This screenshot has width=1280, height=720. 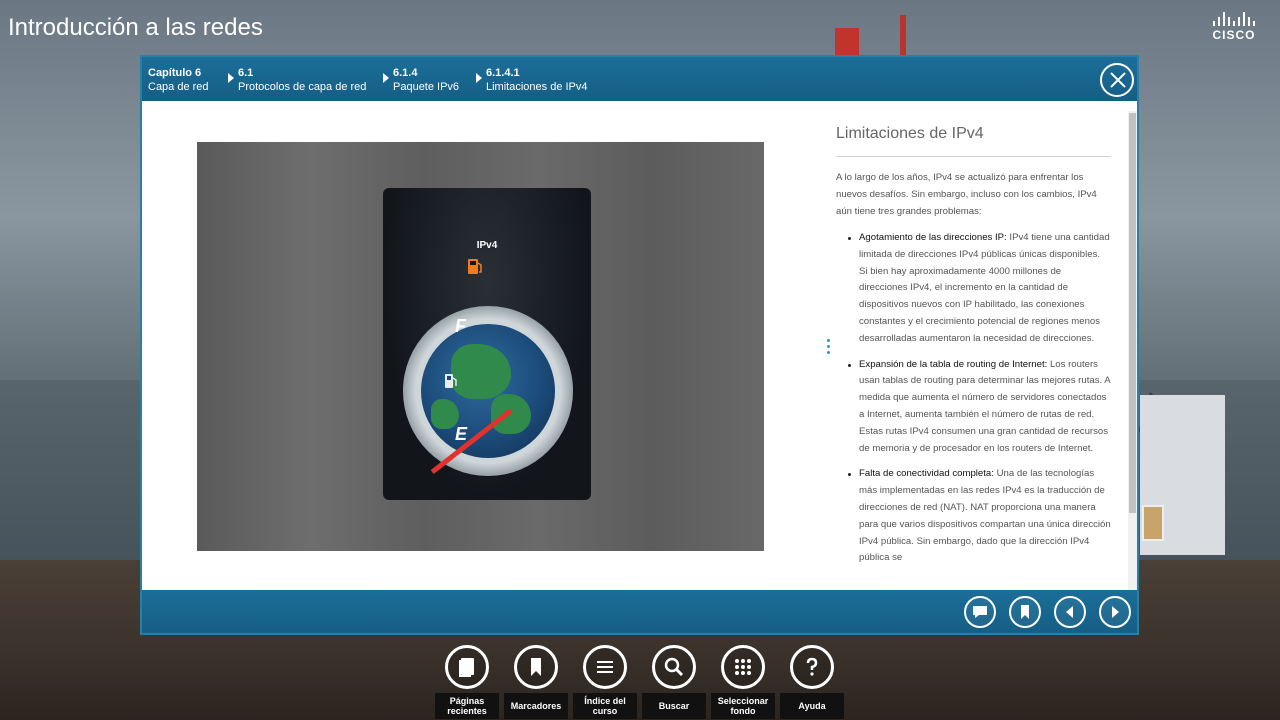 What do you see at coordinates (135, 27) in the screenshot?
I see `app-title: Introducción a las redes` at bounding box center [135, 27].